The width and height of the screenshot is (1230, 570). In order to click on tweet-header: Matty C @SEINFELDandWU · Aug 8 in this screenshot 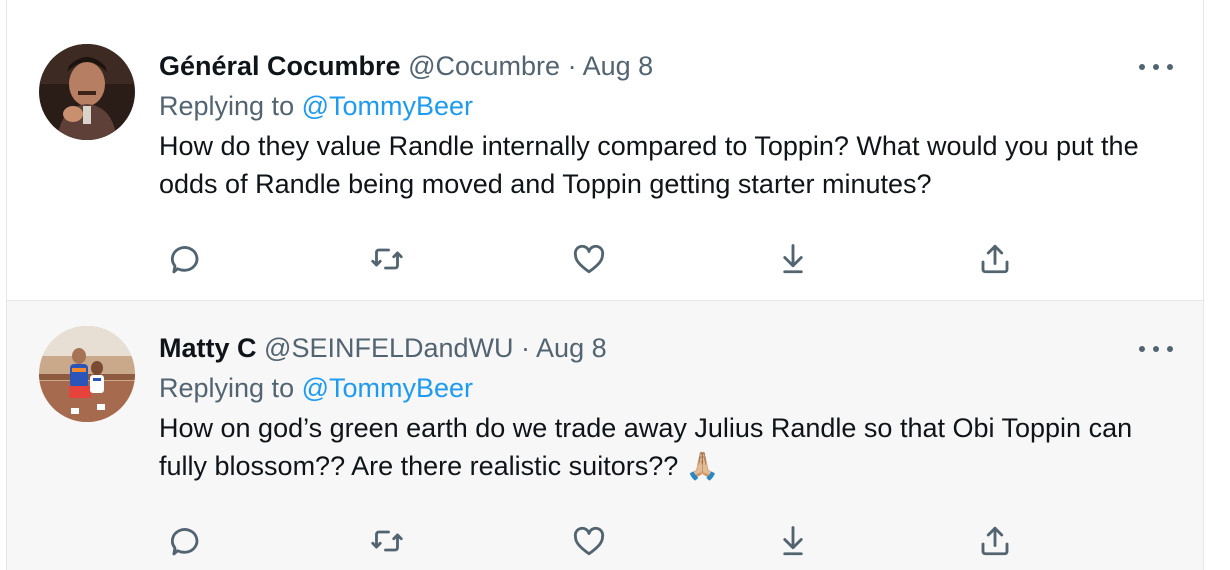, I will do `click(661, 348)`.